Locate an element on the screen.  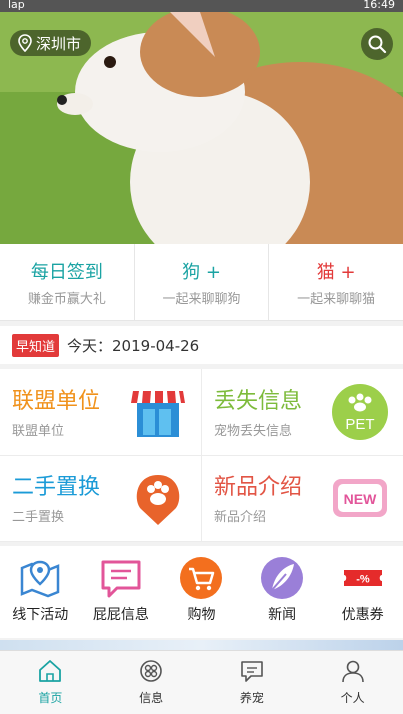
tab-home-label: 首页 is located at coordinates (50, 698).